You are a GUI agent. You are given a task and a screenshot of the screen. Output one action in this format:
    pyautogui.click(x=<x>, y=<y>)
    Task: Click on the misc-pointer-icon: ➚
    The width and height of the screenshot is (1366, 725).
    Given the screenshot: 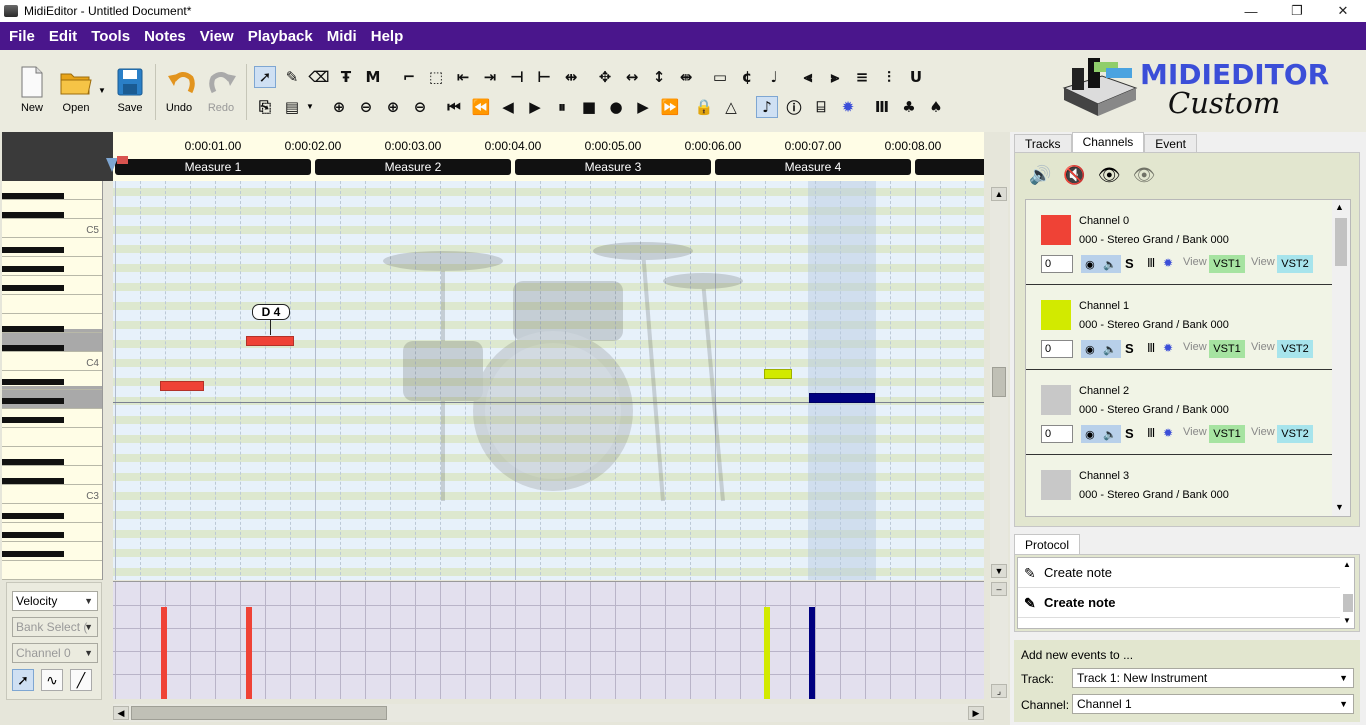 What is the action you would take?
    pyautogui.click(x=23, y=680)
    